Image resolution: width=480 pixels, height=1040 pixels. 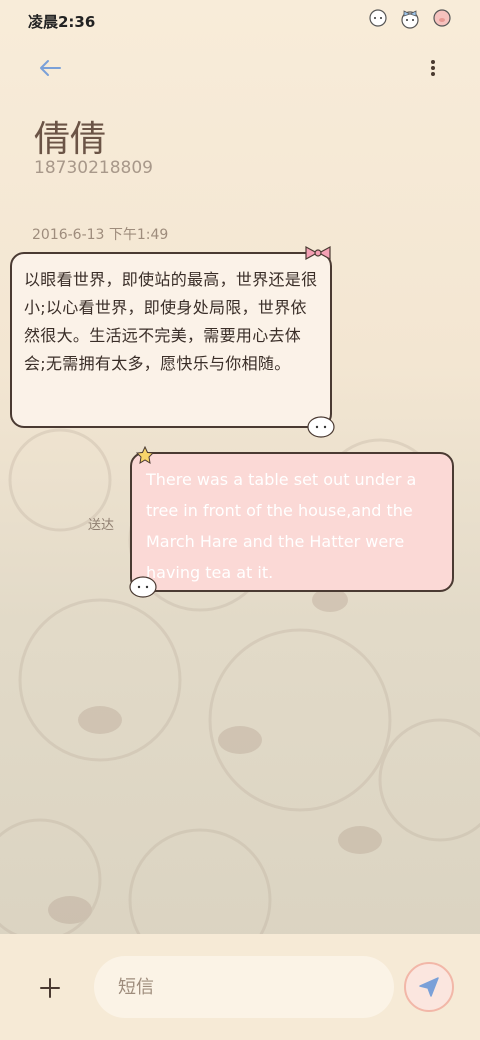 I want to click on composer-bar, so click(x=240, y=987).